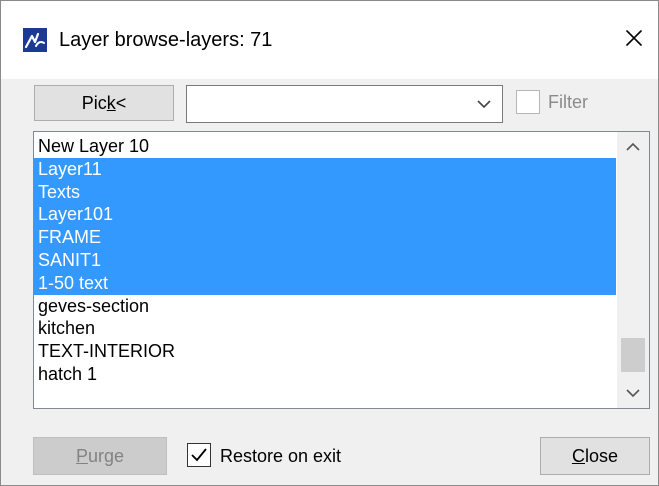 This screenshot has width=659, height=486. Describe the element at coordinates (633, 270) in the screenshot. I see `vertical-scrollbar` at that location.